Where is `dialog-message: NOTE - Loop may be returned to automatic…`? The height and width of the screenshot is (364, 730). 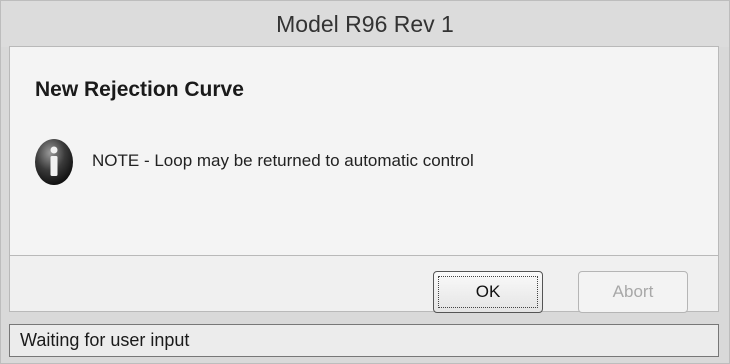
dialog-message: NOTE - Loop may be returned to automatic… is located at coordinates (283, 160).